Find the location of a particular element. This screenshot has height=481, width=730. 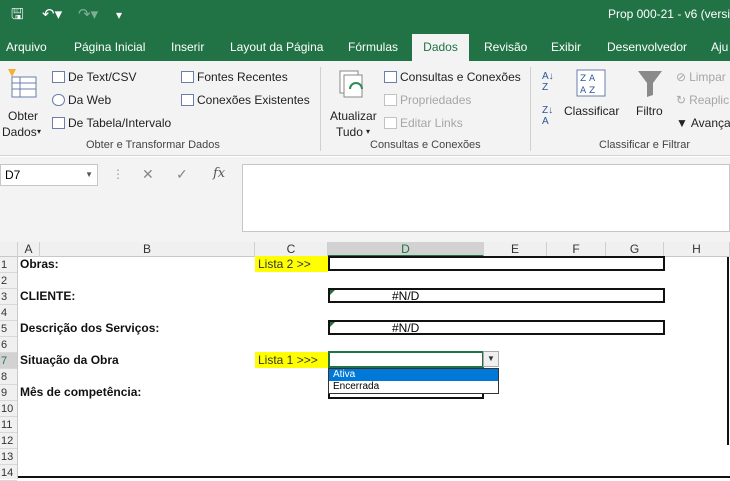

row-header: 3 is located at coordinates (8, 297).